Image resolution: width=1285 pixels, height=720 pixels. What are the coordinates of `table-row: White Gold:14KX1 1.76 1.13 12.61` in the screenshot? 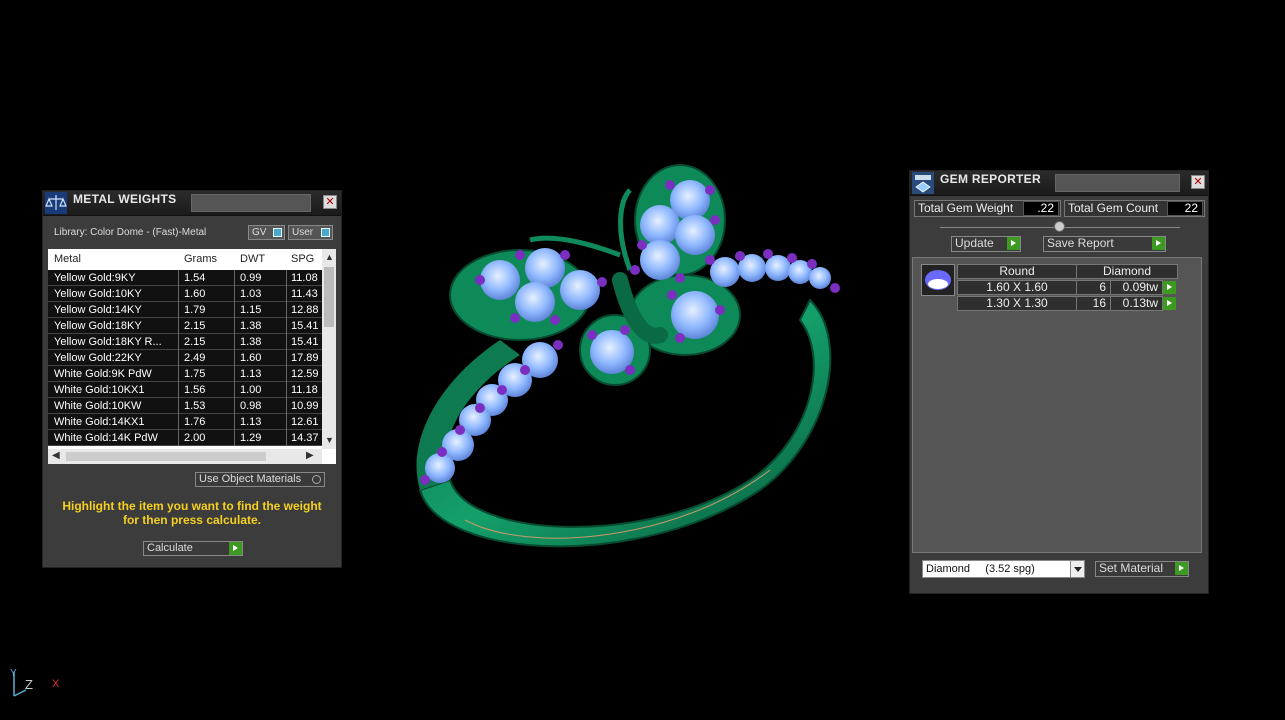 It's located at (185, 422).